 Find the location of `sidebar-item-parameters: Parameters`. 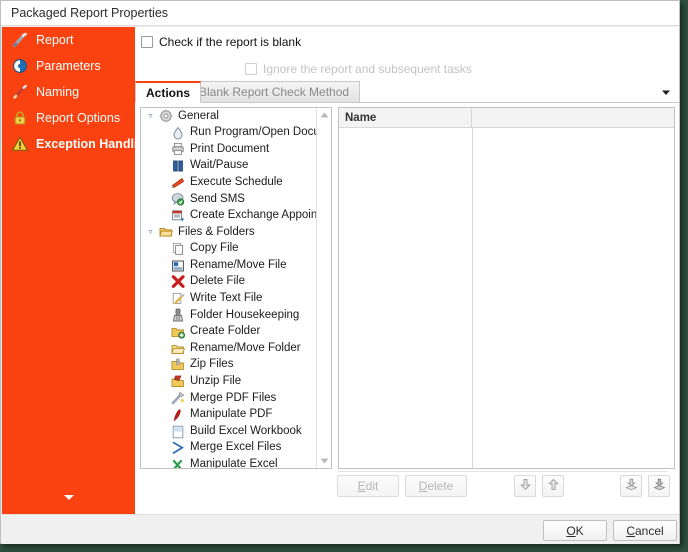

sidebar-item-parameters: Parameters is located at coordinates (68, 66).